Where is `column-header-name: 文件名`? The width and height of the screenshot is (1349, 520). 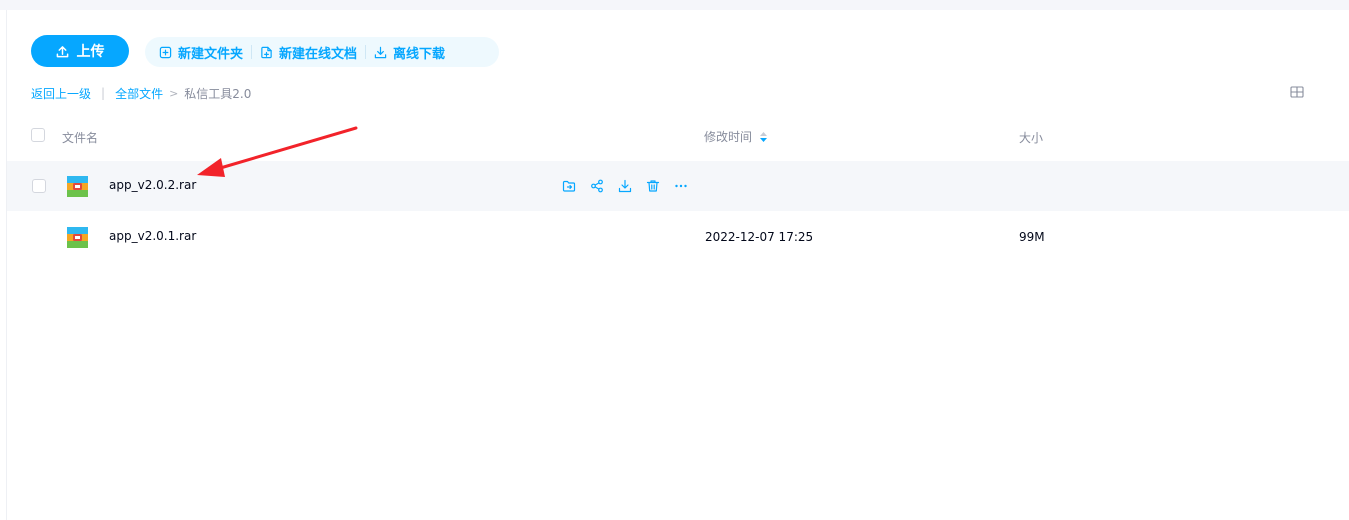 column-header-name: 文件名 is located at coordinates (80, 138).